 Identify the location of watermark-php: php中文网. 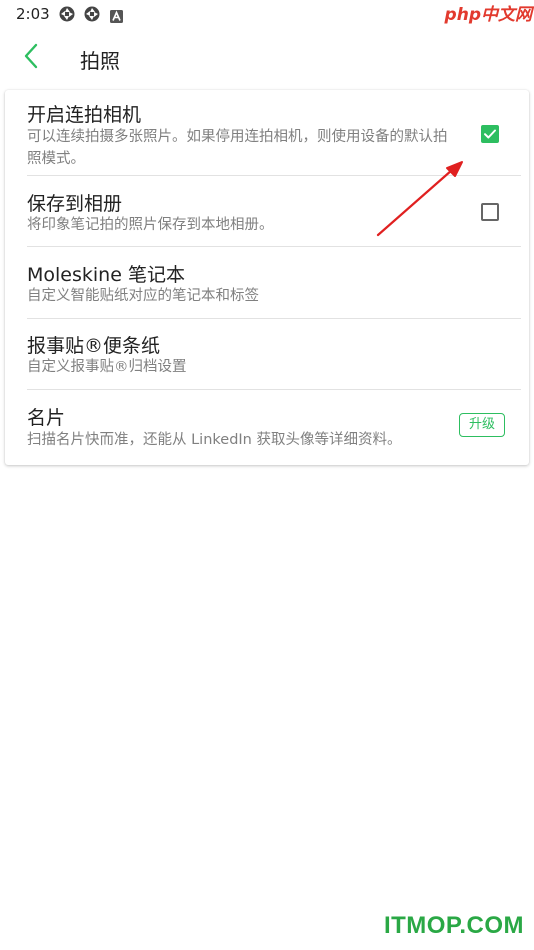
(488, 12).